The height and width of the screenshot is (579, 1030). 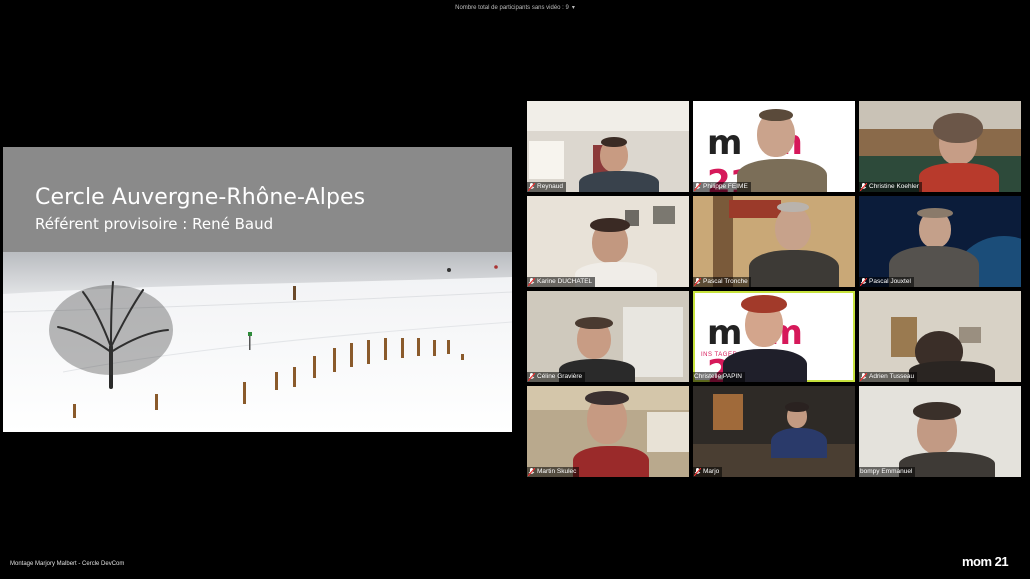 What do you see at coordinates (725, 281) in the screenshot?
I see `participant-name: Pascal Tronche` at bounding box center [725, 281].